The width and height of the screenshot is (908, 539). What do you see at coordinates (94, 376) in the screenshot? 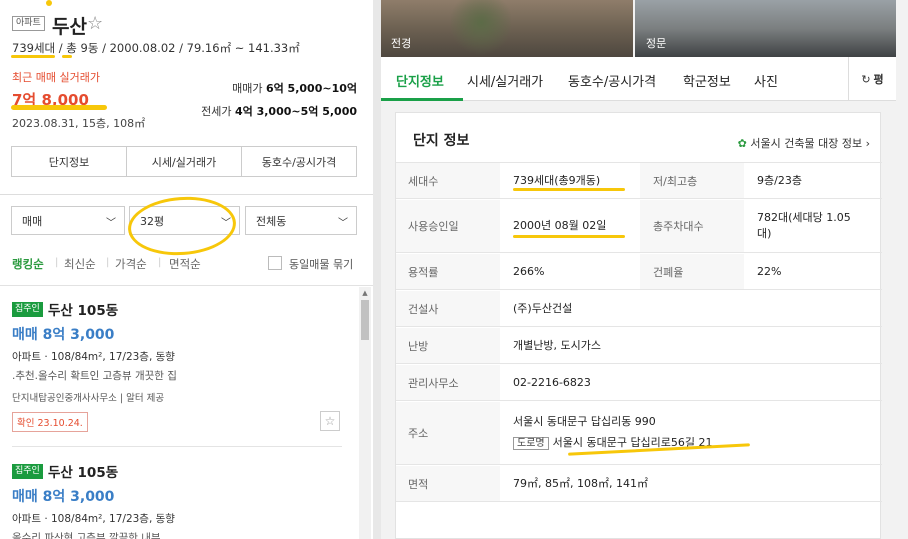
I see `listing-description: .추천.올수리 확트인 고층뷰 개끗한 집` at bounding box center [94, 376].